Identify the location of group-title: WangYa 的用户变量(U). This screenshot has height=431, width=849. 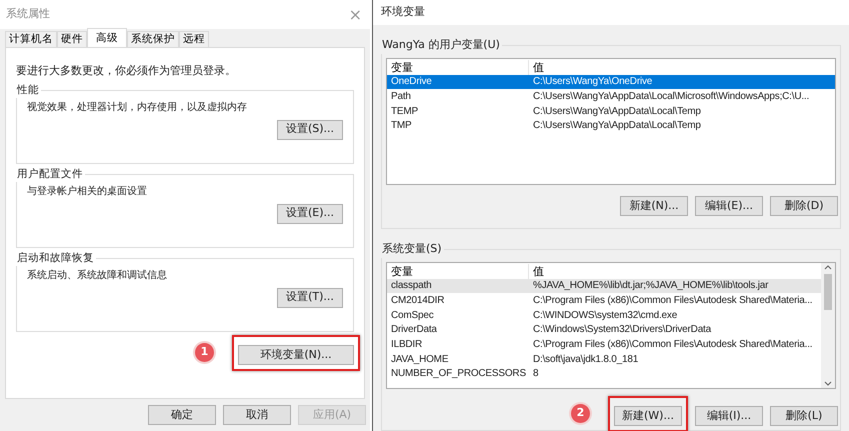
(441, 45).